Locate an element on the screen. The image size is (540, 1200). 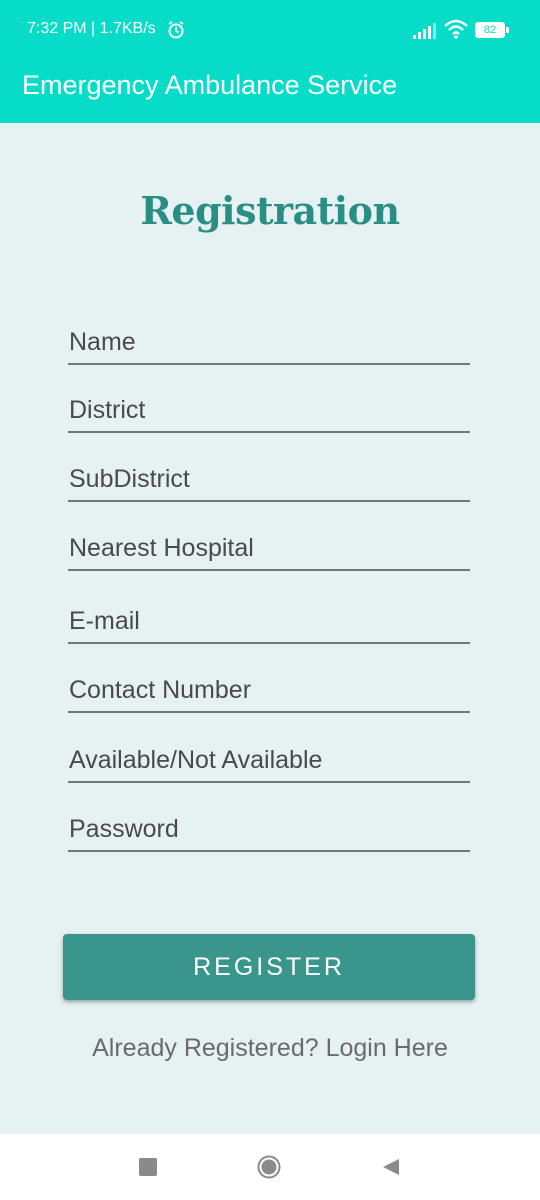
alarm-icon is located at coordinates (176, 30).